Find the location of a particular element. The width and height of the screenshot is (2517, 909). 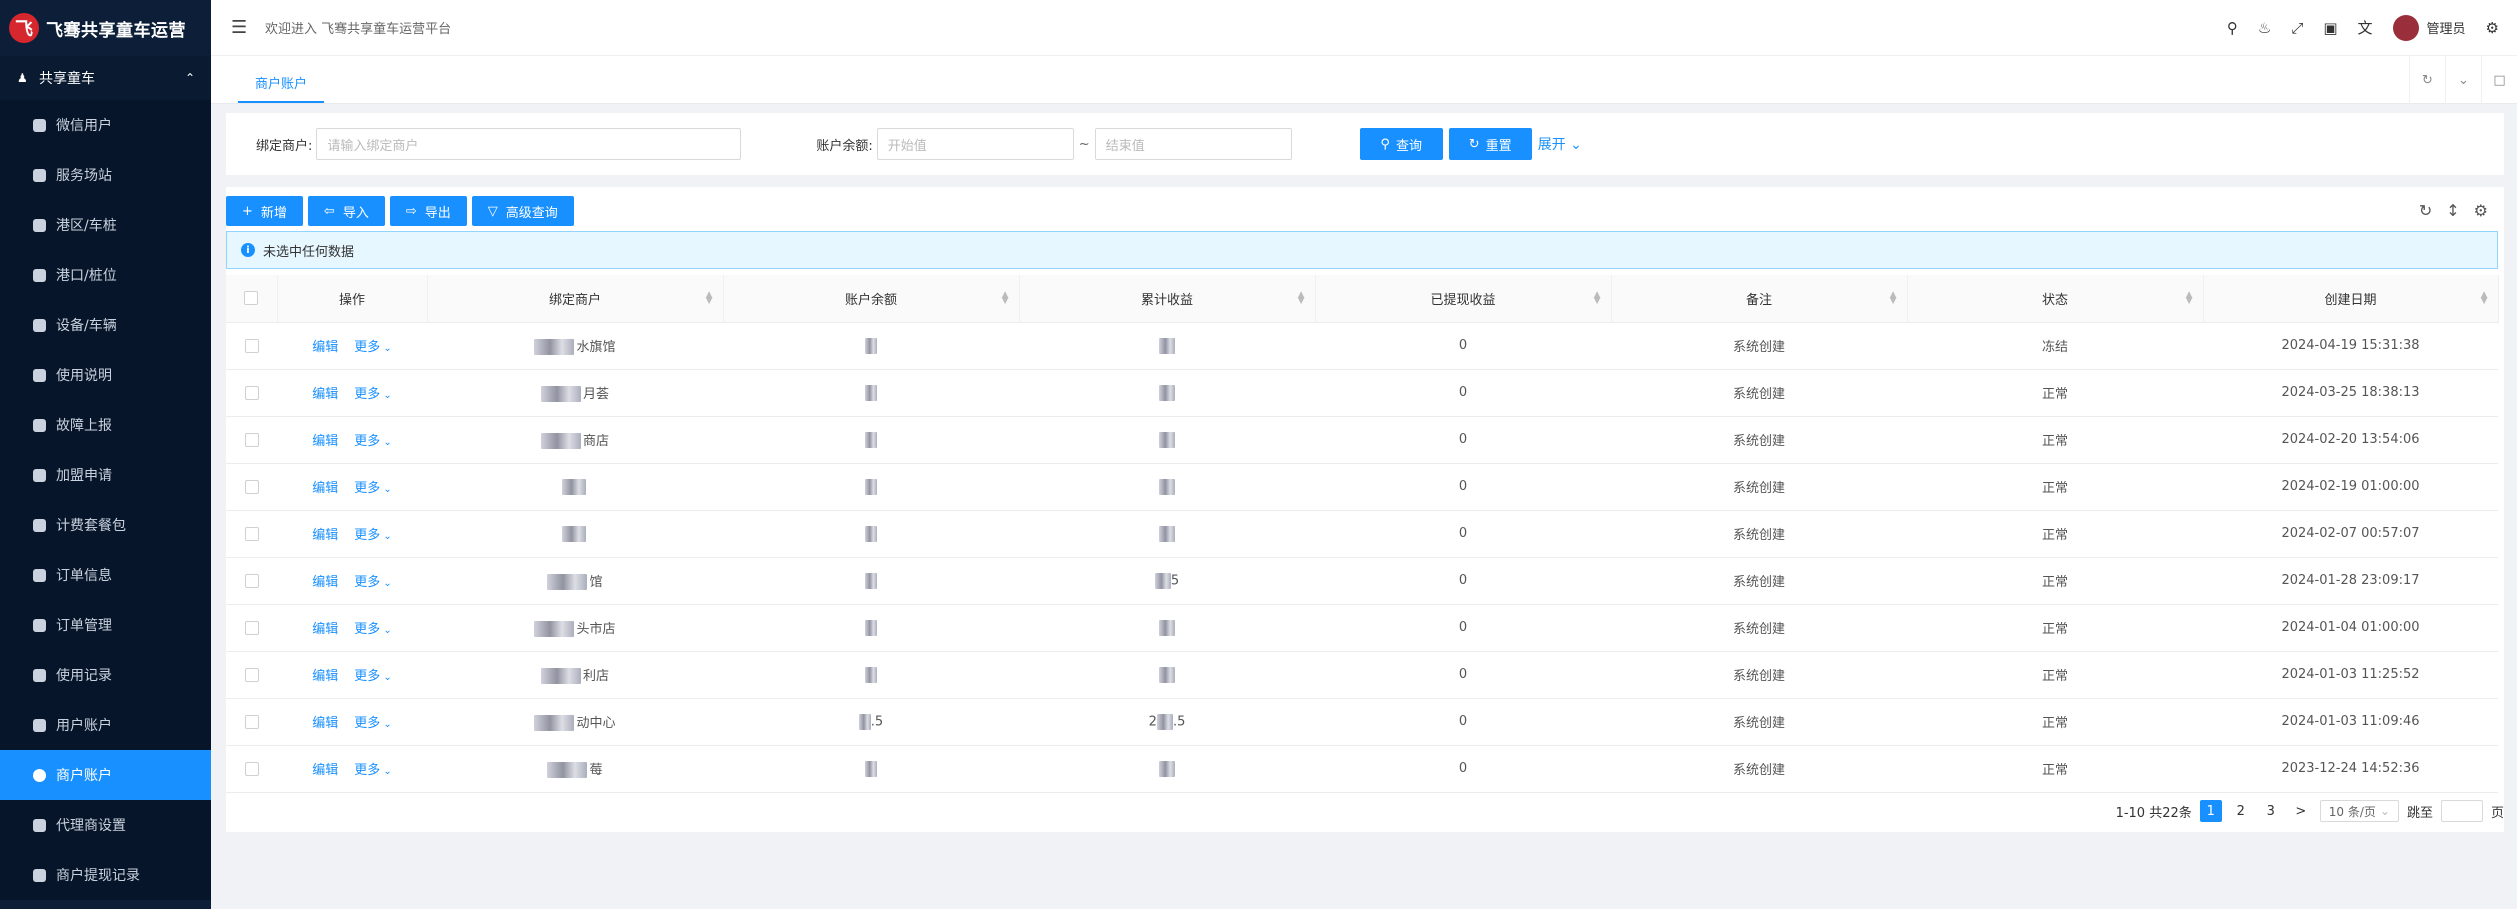

sidebar-item: 用户账户 is located at coordinates (105, 725).